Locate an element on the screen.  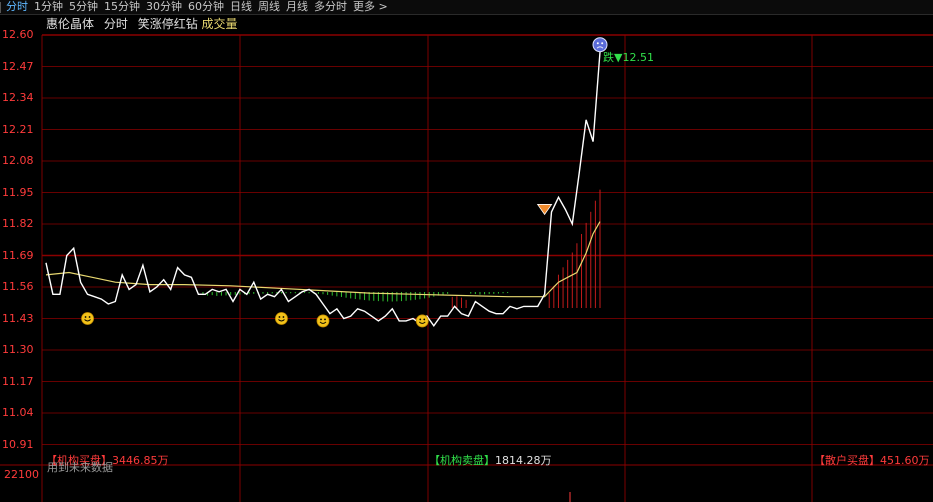
inst-sell-flow: 【机构卖盘】1814.28万 is located at coordinates (490, 460).